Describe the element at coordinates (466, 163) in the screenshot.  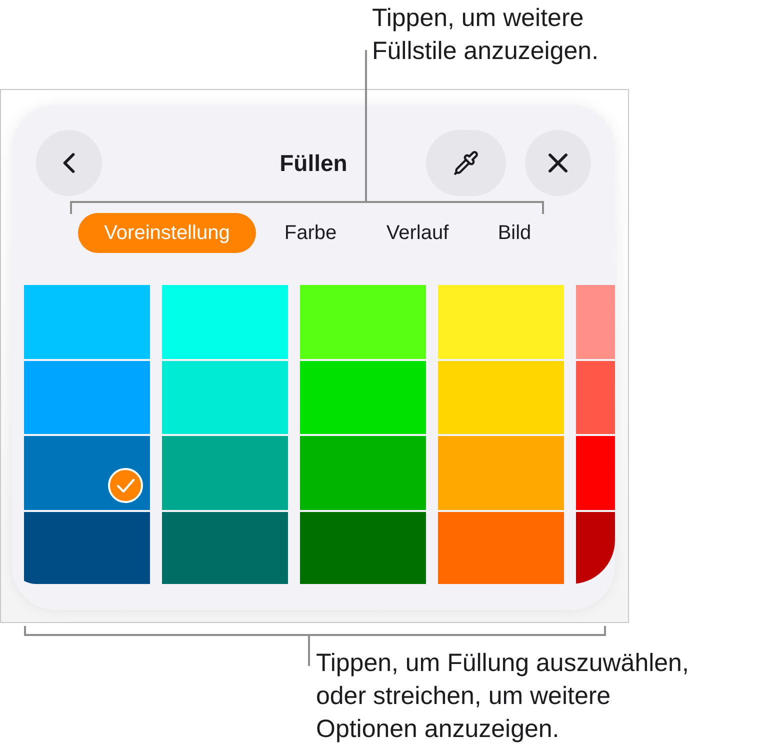
I see `eyedropper-icon` at that location.